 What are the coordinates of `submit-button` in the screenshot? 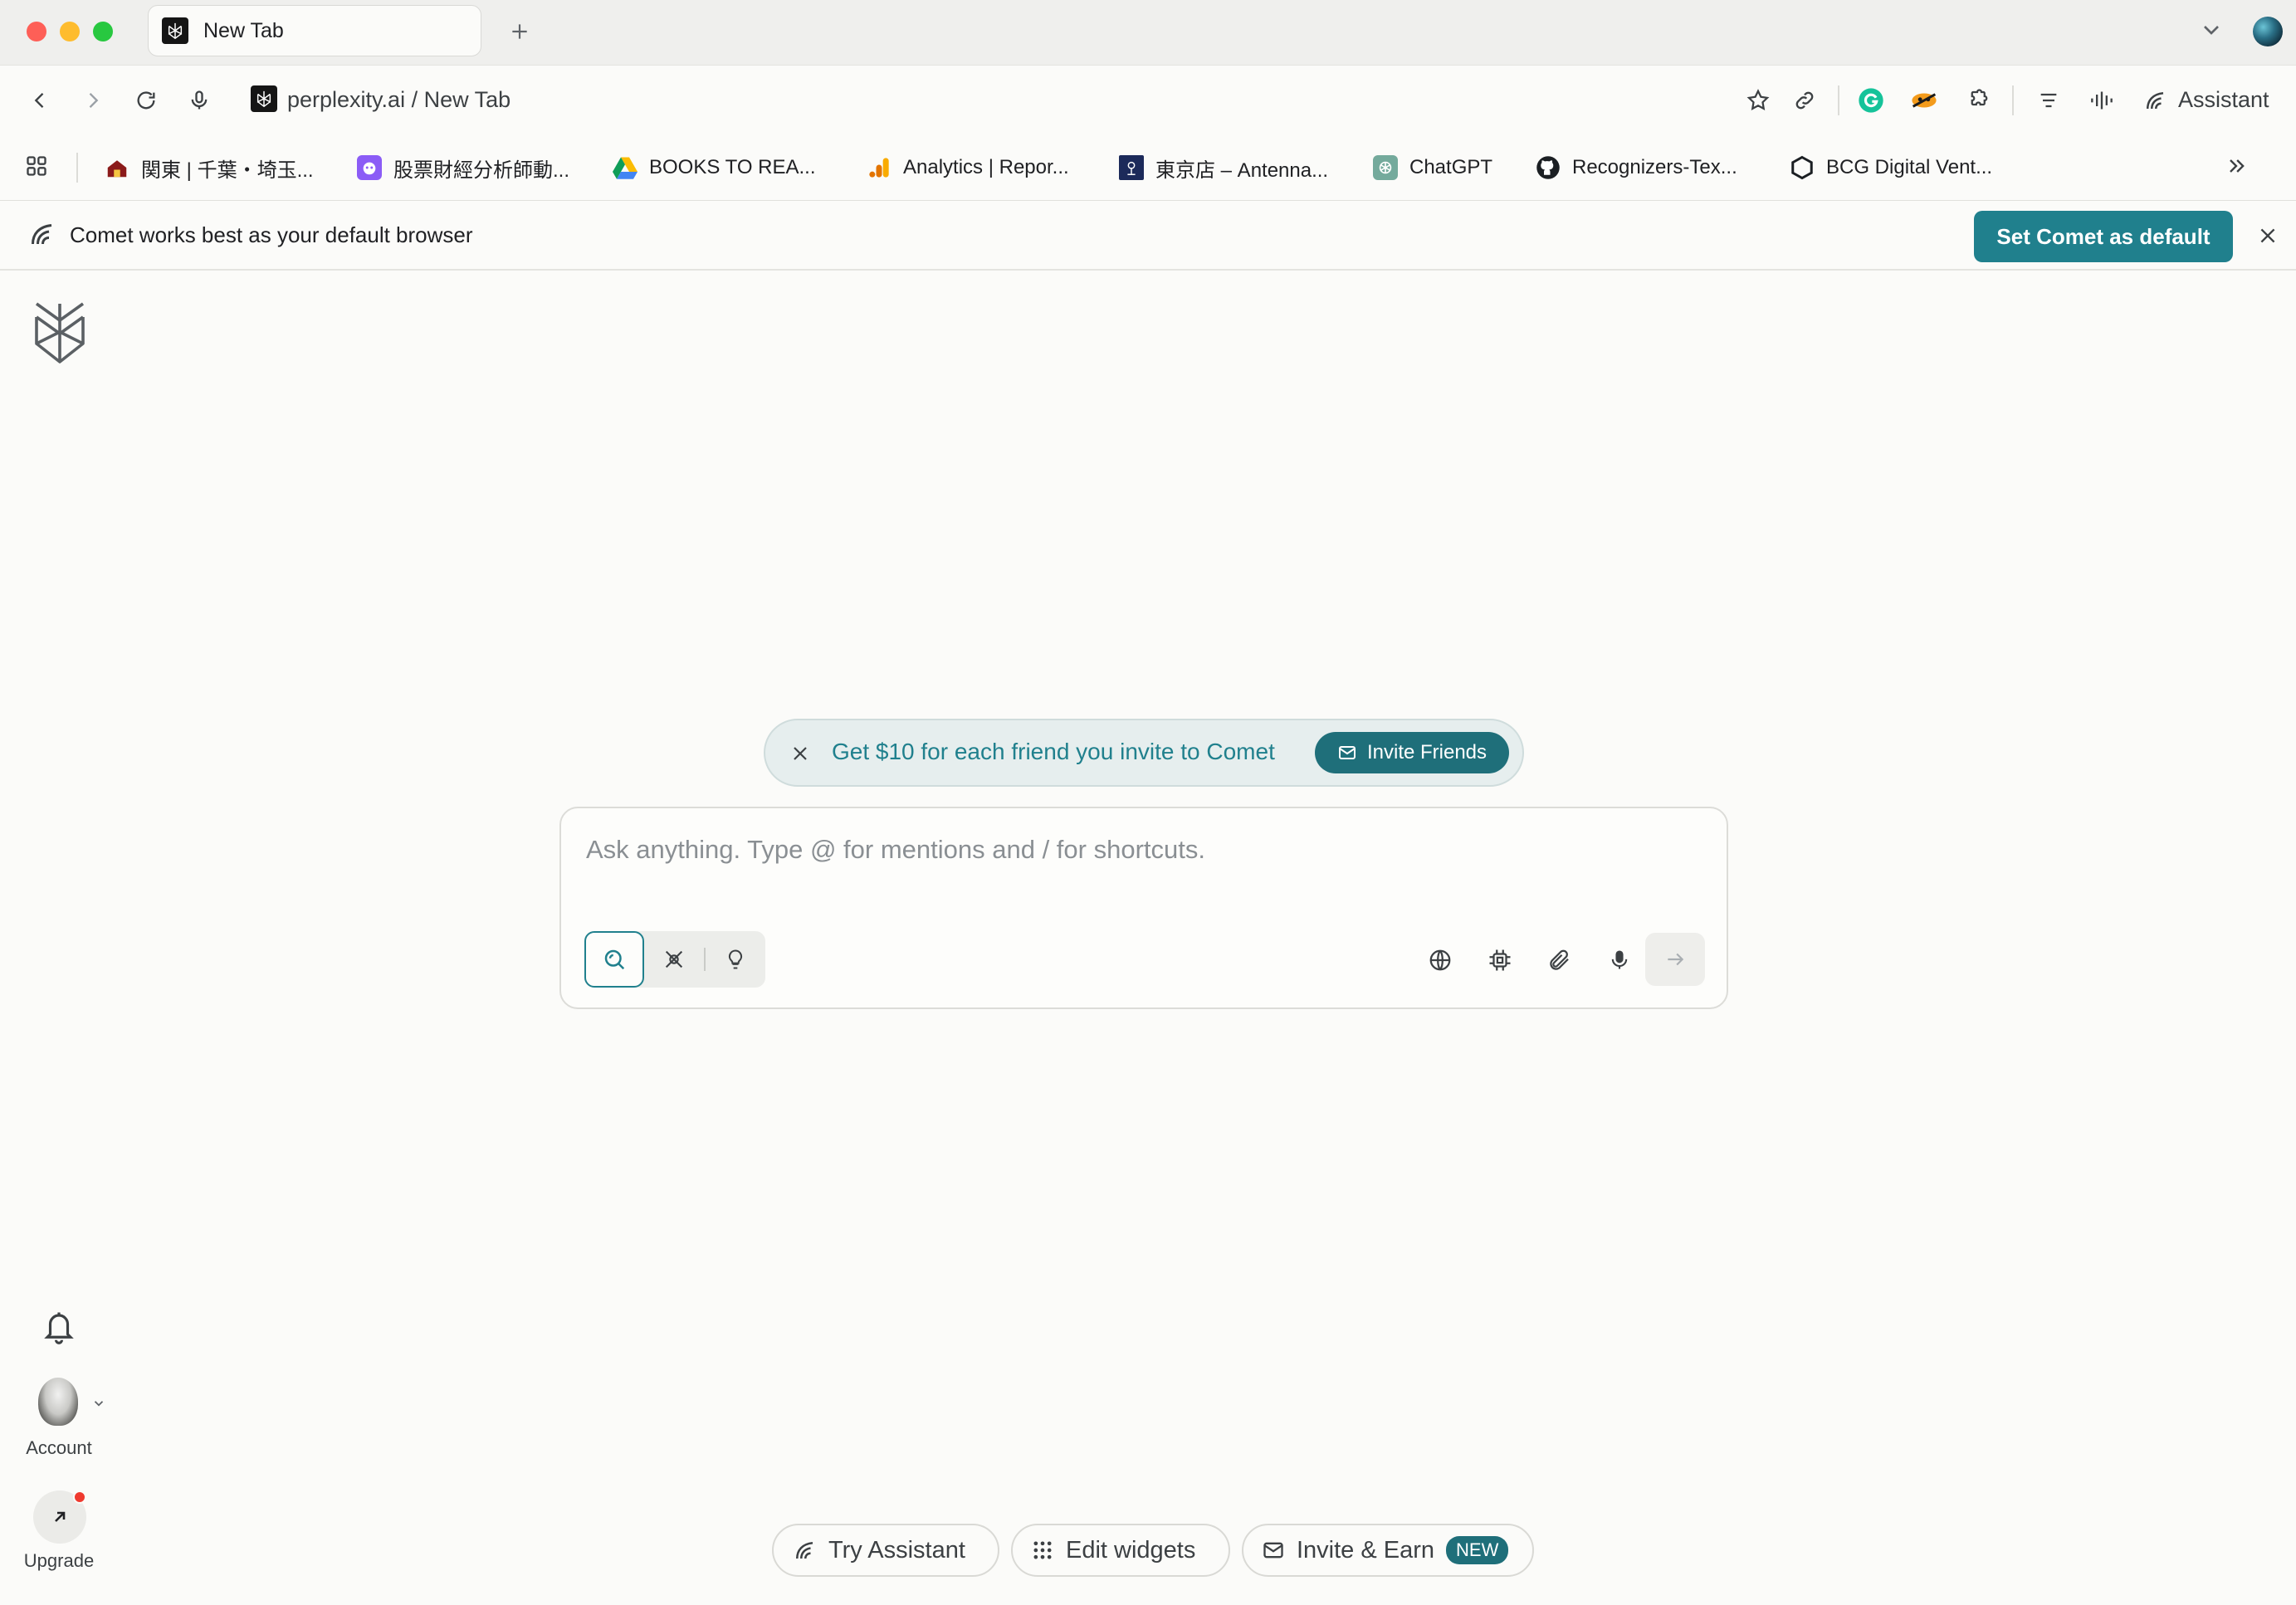 It's located at (1675, 960).